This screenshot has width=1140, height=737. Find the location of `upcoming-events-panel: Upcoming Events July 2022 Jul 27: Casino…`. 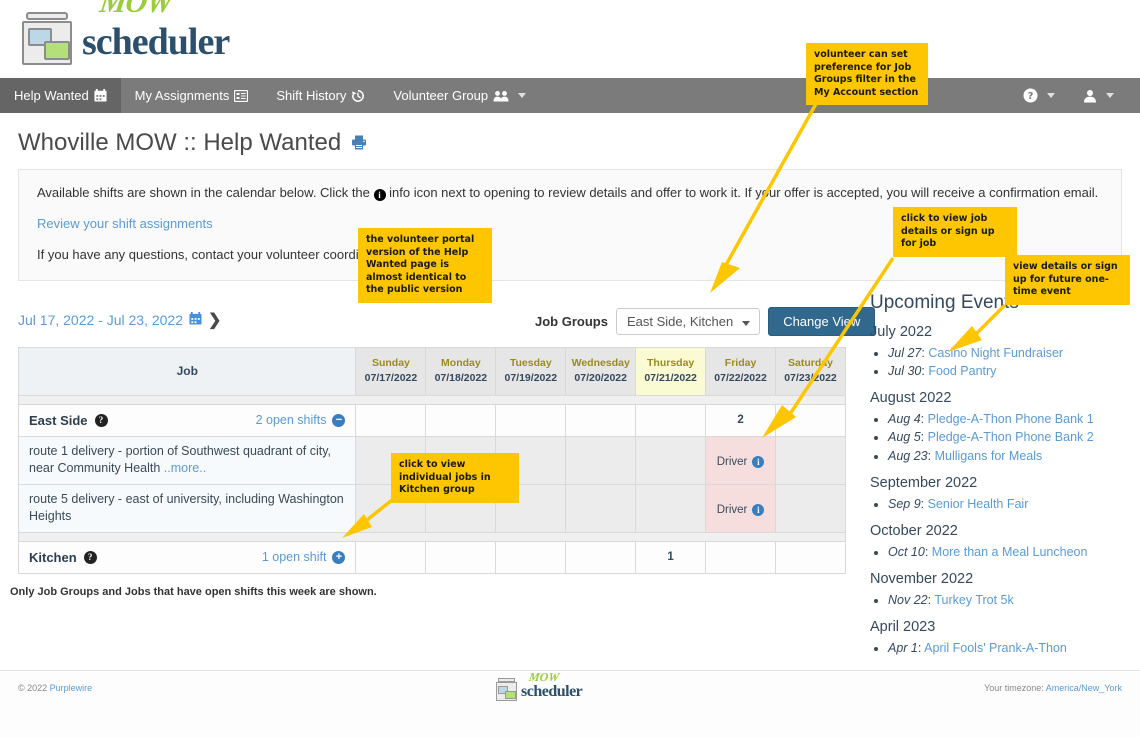

upcoming-events-panel: Upcoming Events July 2022 Jul 27: Casino… is located at coordinates (1000, 475).